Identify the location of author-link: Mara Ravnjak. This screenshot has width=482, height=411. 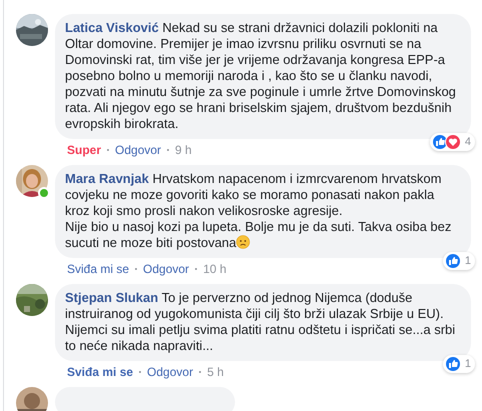
(107, 178).